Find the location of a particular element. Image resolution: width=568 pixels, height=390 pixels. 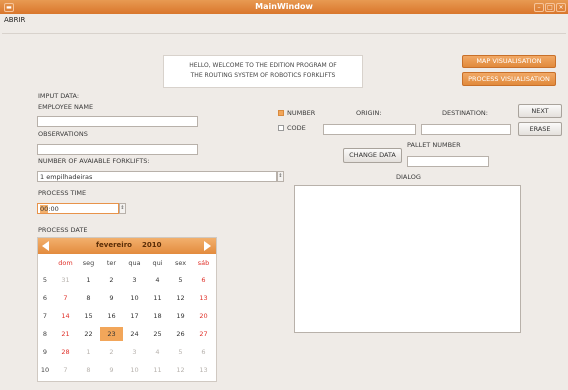

calendar-day: 28 is located at coordinates (65, 352).